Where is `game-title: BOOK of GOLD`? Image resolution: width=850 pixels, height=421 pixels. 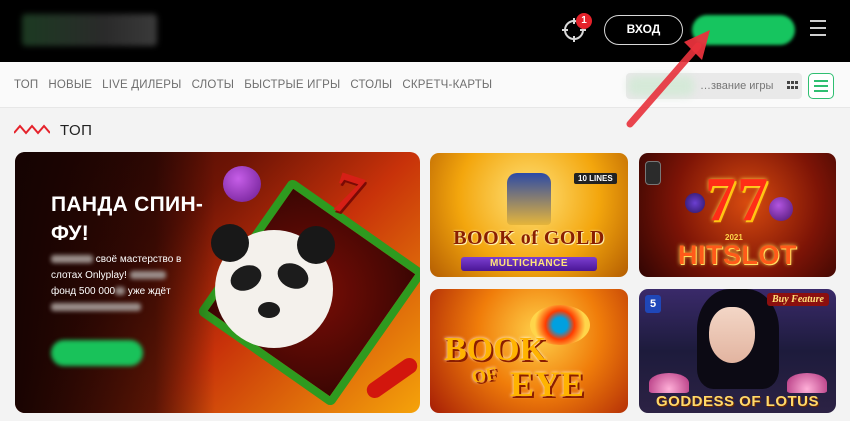
game-title: BOOK of GOLD is located at coordinates (529, 238).